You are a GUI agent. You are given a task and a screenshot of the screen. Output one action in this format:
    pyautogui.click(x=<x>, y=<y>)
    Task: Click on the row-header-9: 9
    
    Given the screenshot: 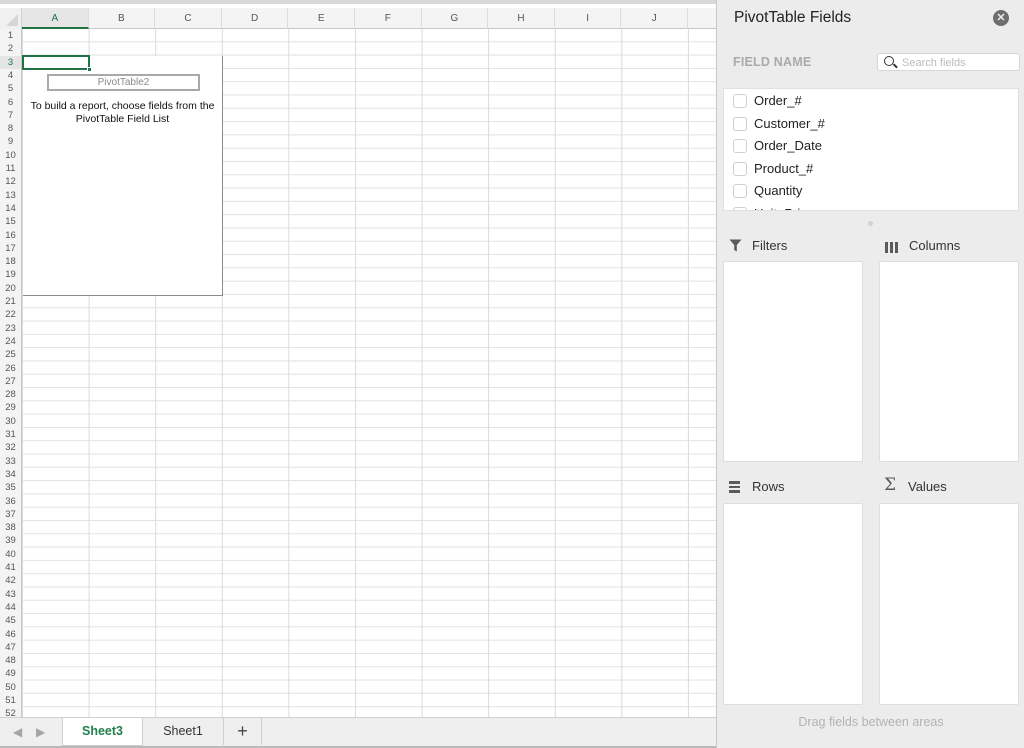 What is the action you would take?
    pyautogui.click(x=10, y=141)
    